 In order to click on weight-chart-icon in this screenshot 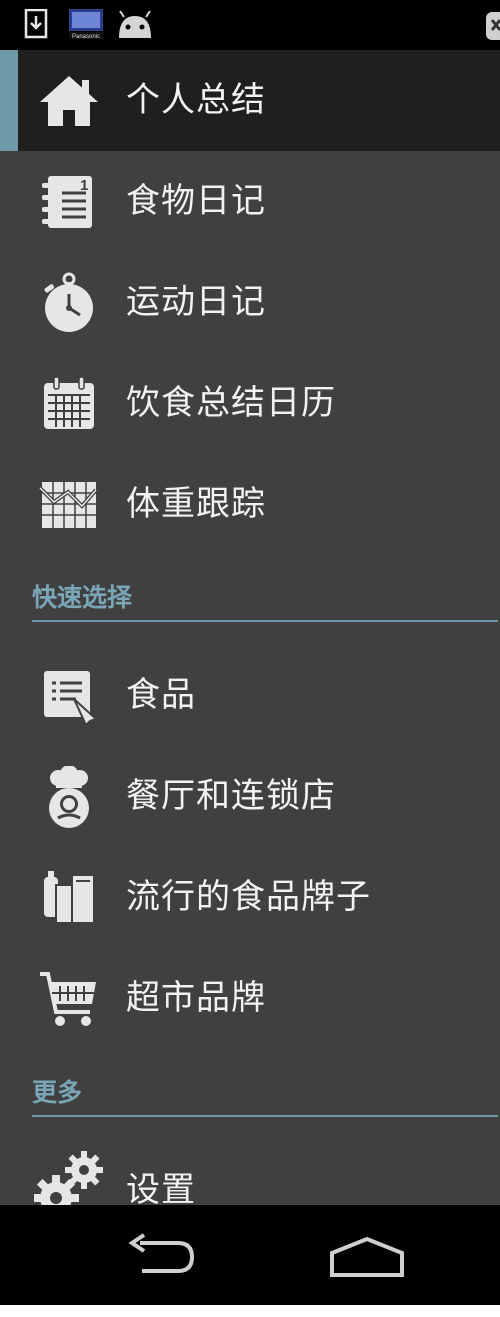, I will do `click(69, 505)`.